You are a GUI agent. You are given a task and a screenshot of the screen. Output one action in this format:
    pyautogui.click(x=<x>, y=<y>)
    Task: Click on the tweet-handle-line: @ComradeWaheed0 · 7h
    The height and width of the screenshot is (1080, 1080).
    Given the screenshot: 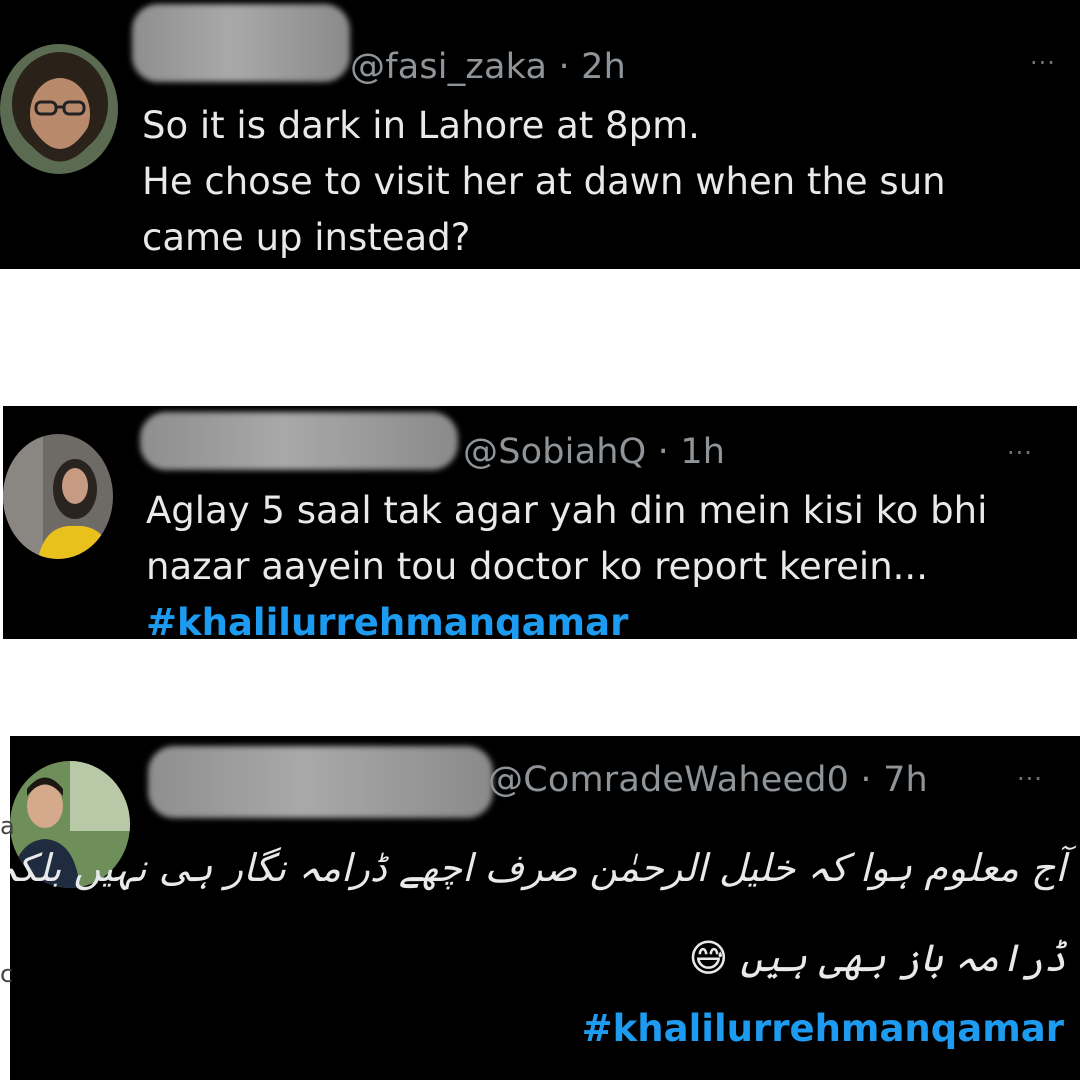 What is the action you would take?
    pyautogui.click(x=708, y=780)
    